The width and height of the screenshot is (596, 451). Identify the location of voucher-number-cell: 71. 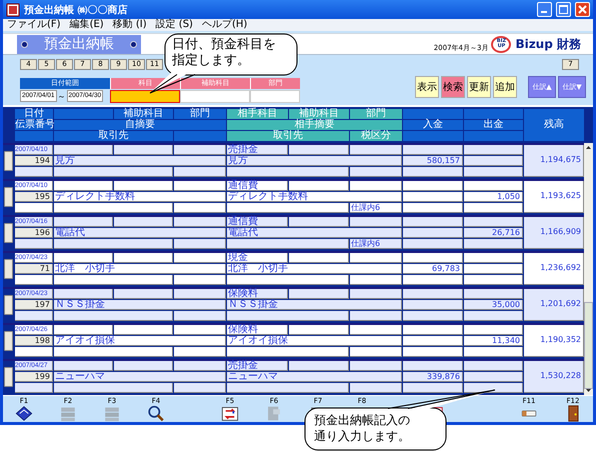
(34, 269).